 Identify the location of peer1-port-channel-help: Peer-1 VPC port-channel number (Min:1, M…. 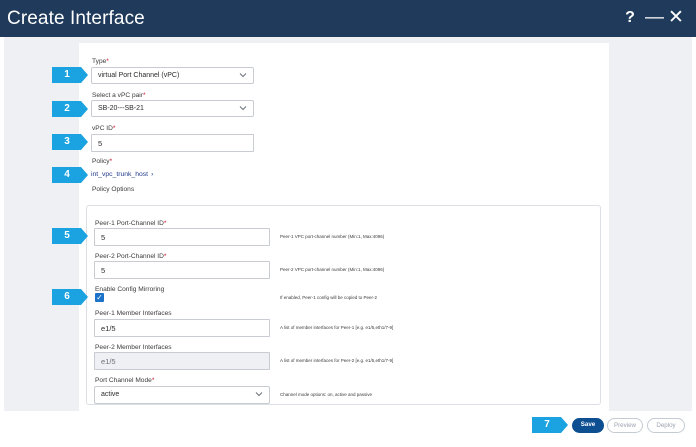
(332, 236).